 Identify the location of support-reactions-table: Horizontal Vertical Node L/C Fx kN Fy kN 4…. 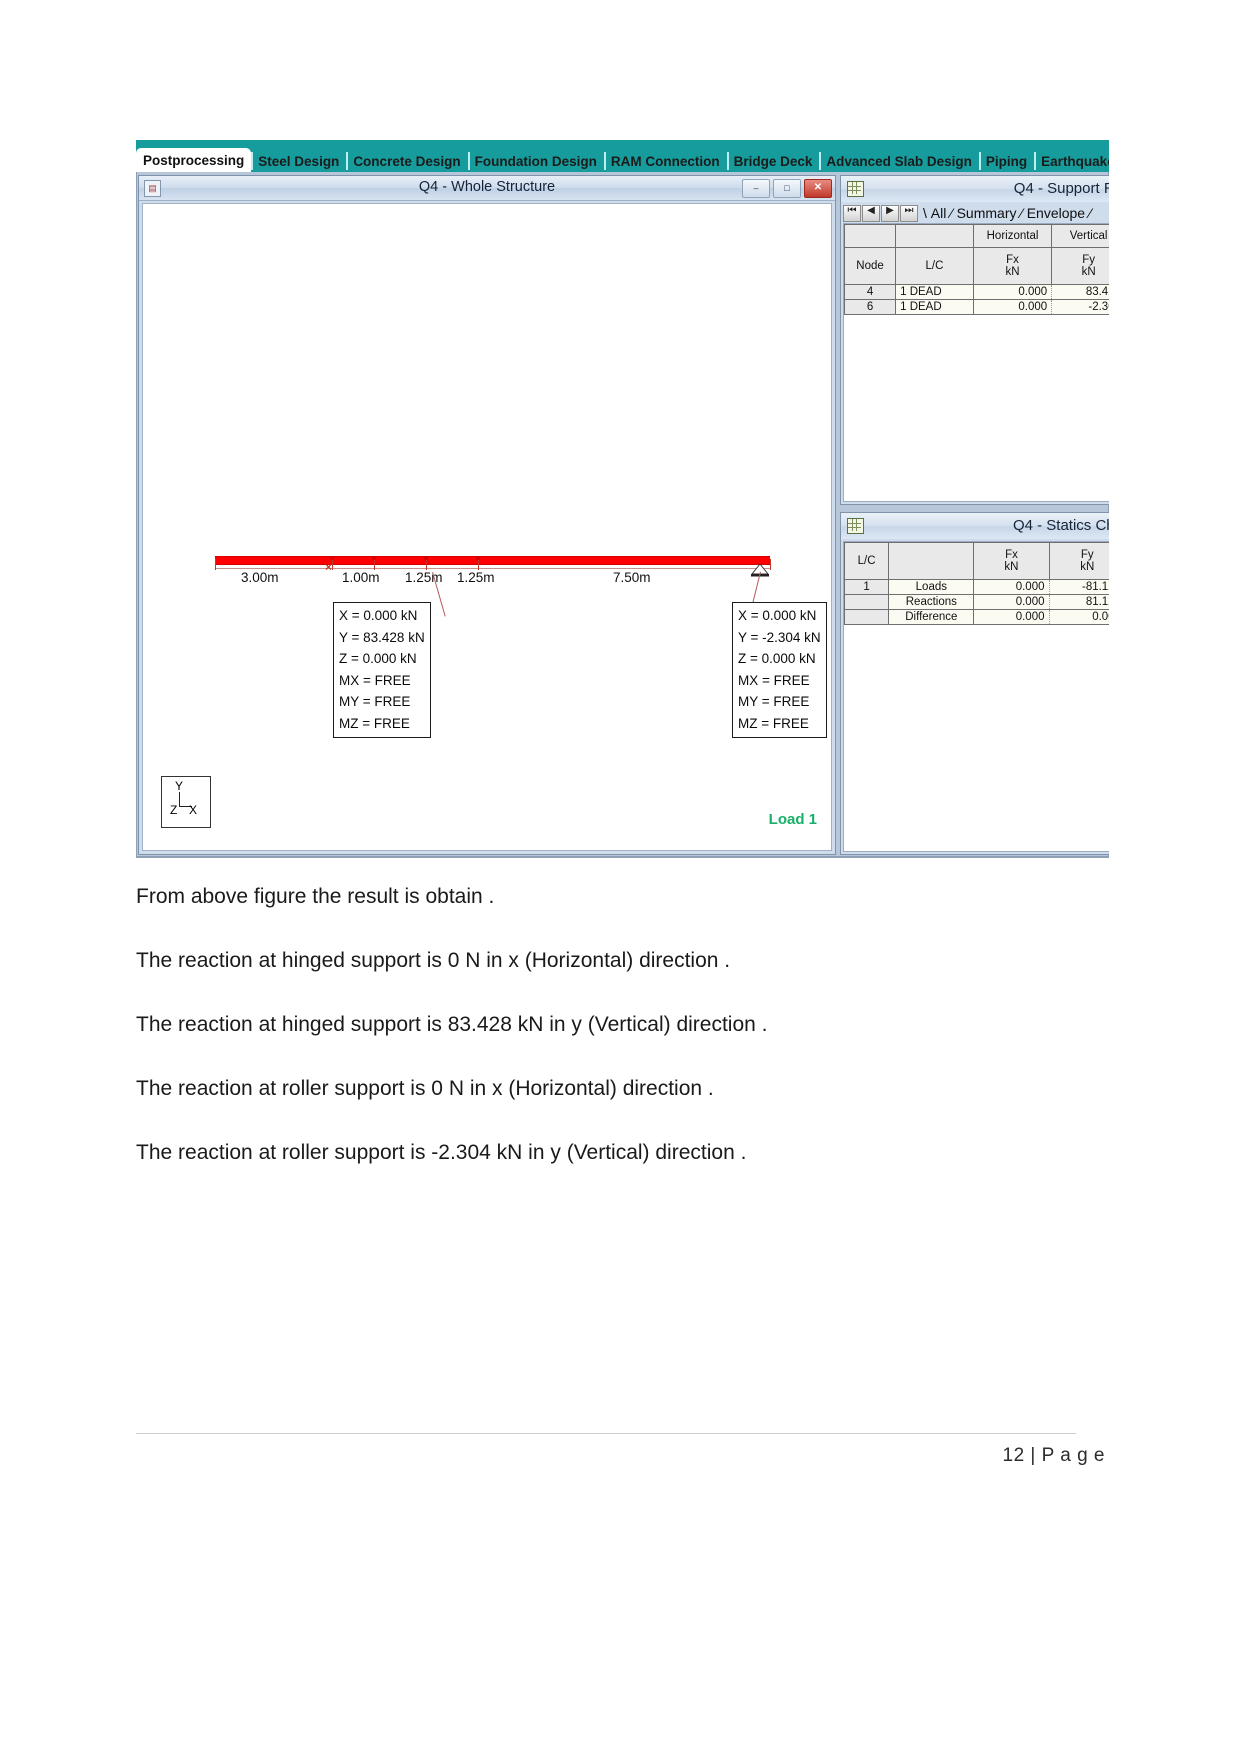
(976, 269).